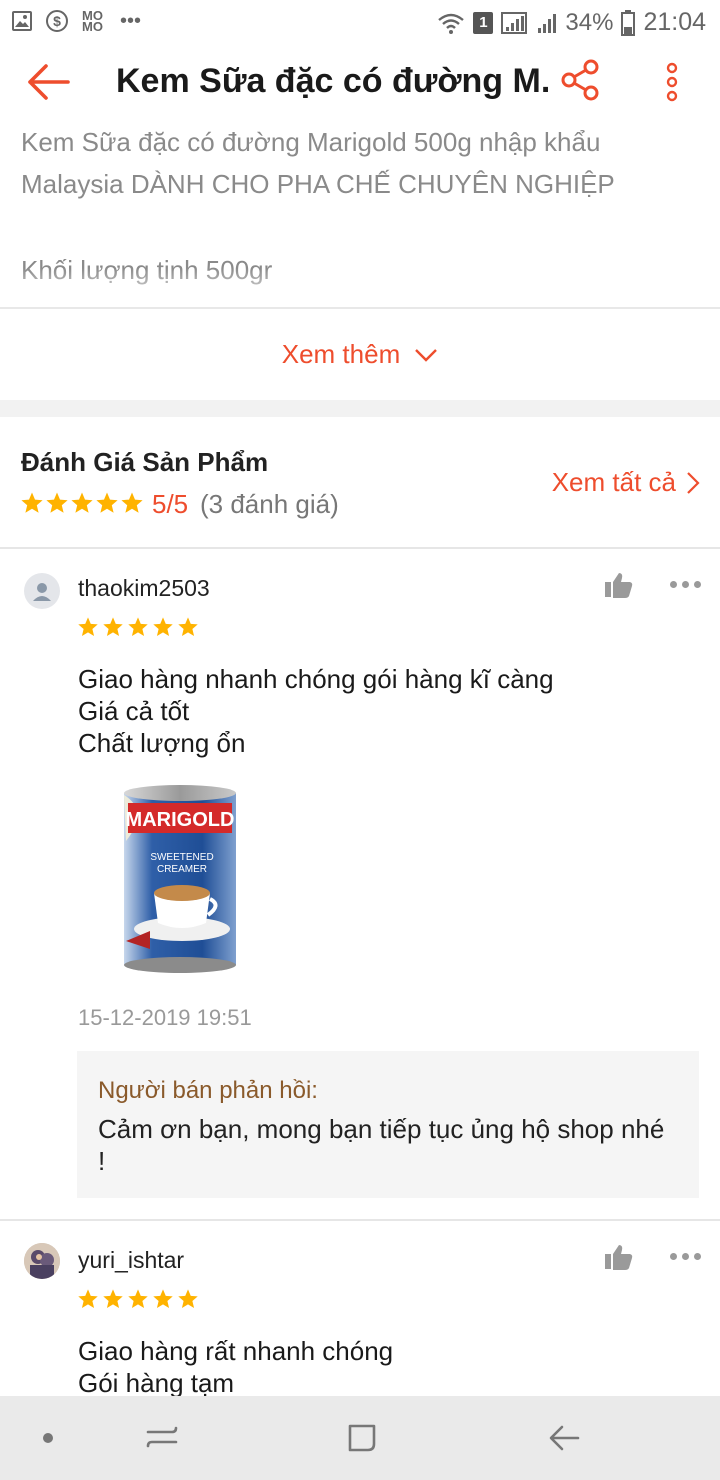 This screenshot has width=720, height=1480. Describe the element at coordinates (145, 462) in the screenshot. I see `rating-heading: Đánh Giá Sản Phẩm` at that location.